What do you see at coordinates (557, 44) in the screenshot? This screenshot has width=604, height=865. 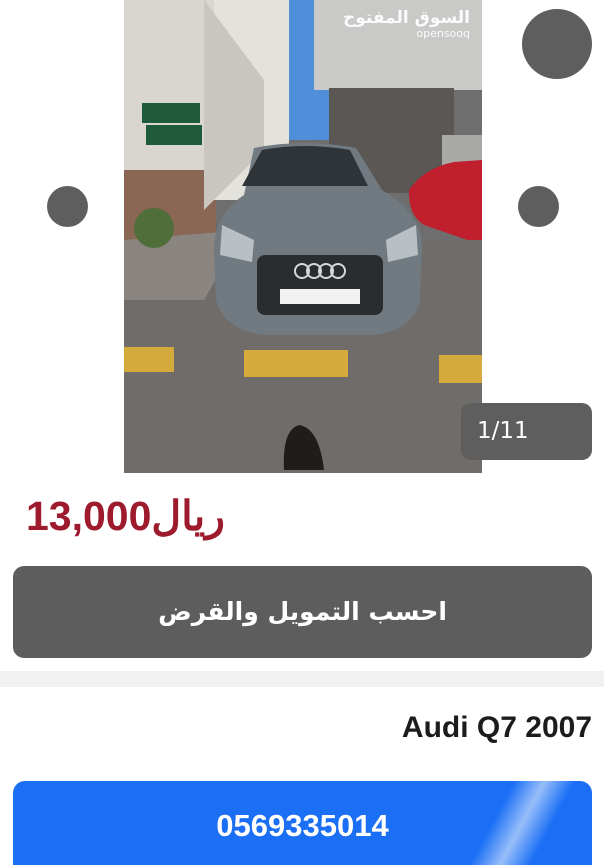 I see `gallery-action-button` at bounding box center [557, 44].